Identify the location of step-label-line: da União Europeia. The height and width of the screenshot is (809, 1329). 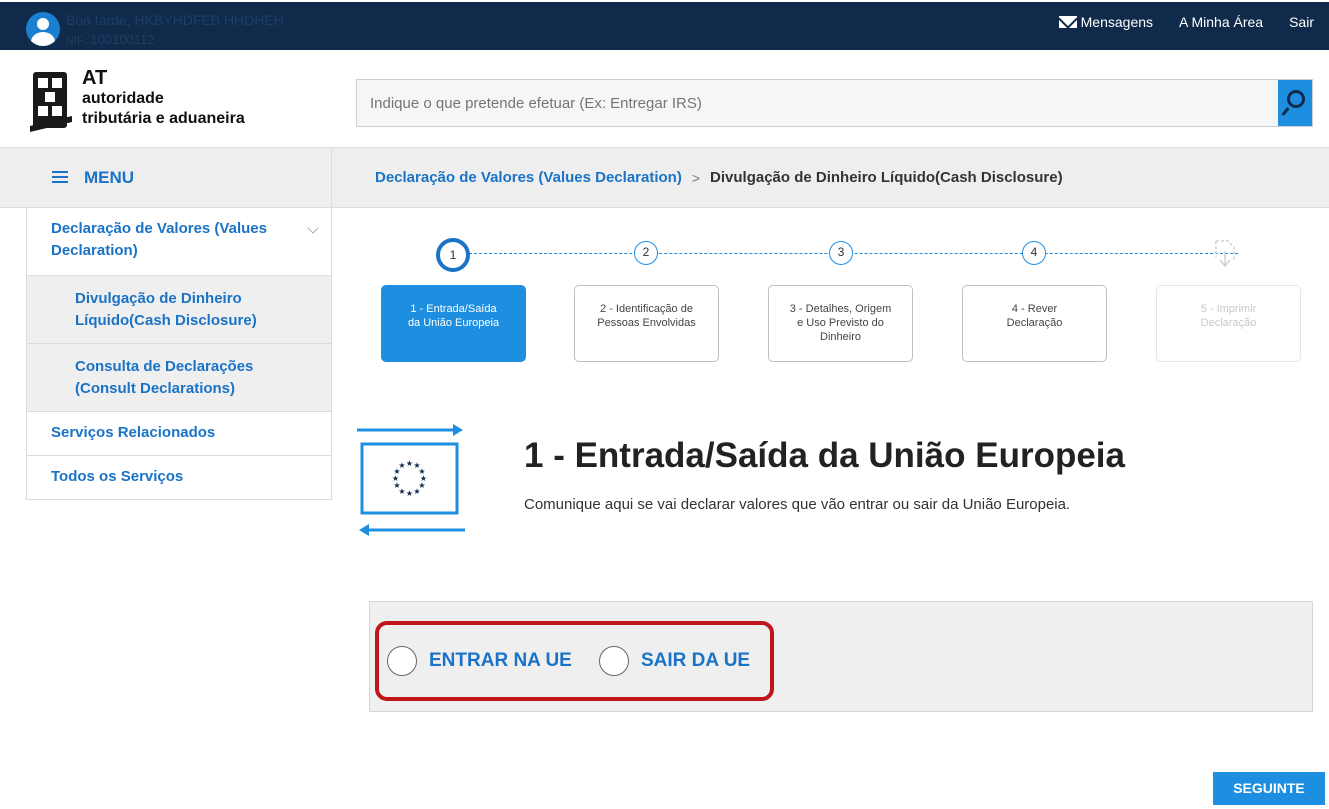
(453, 323).